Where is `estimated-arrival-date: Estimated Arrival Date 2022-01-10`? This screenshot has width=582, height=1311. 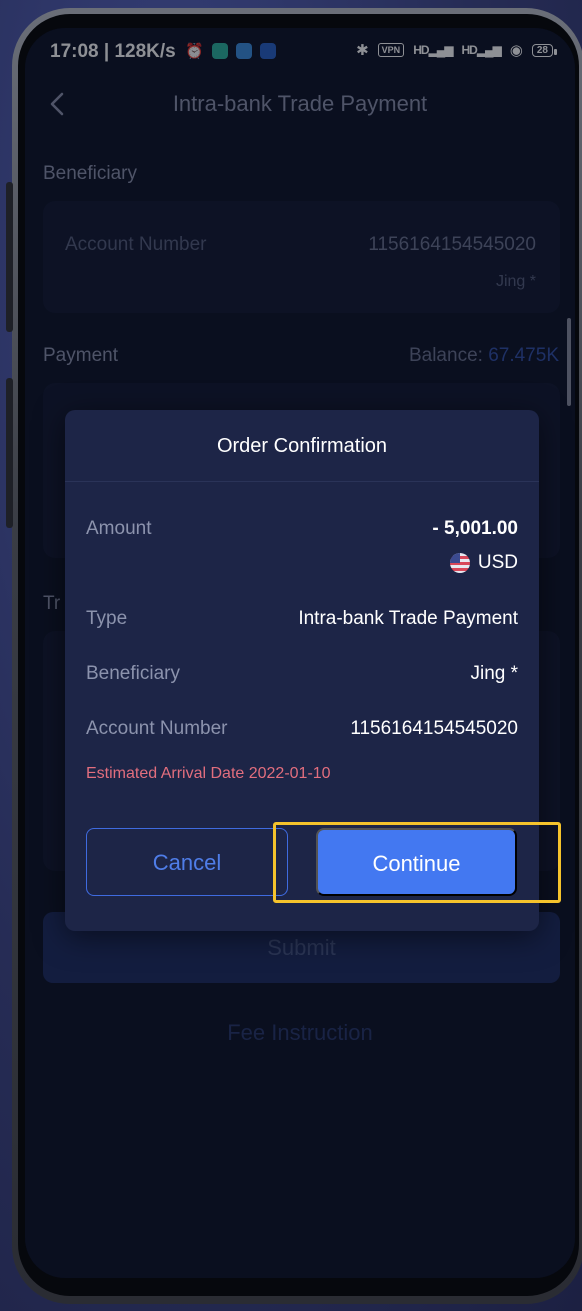 estimated-arrival-date: Estimated Arrival Date 2022-01-10 is located at coordinates (208, 773).